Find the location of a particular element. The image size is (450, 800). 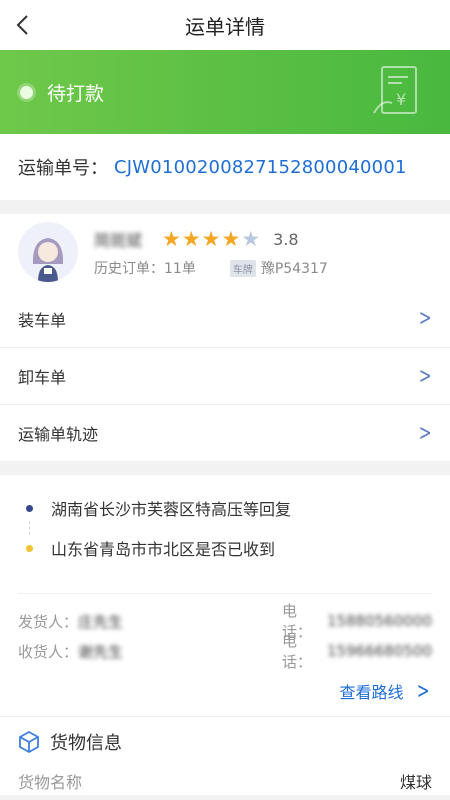

view-route-link: 查看路线 > is located at coordinates (225, 691).